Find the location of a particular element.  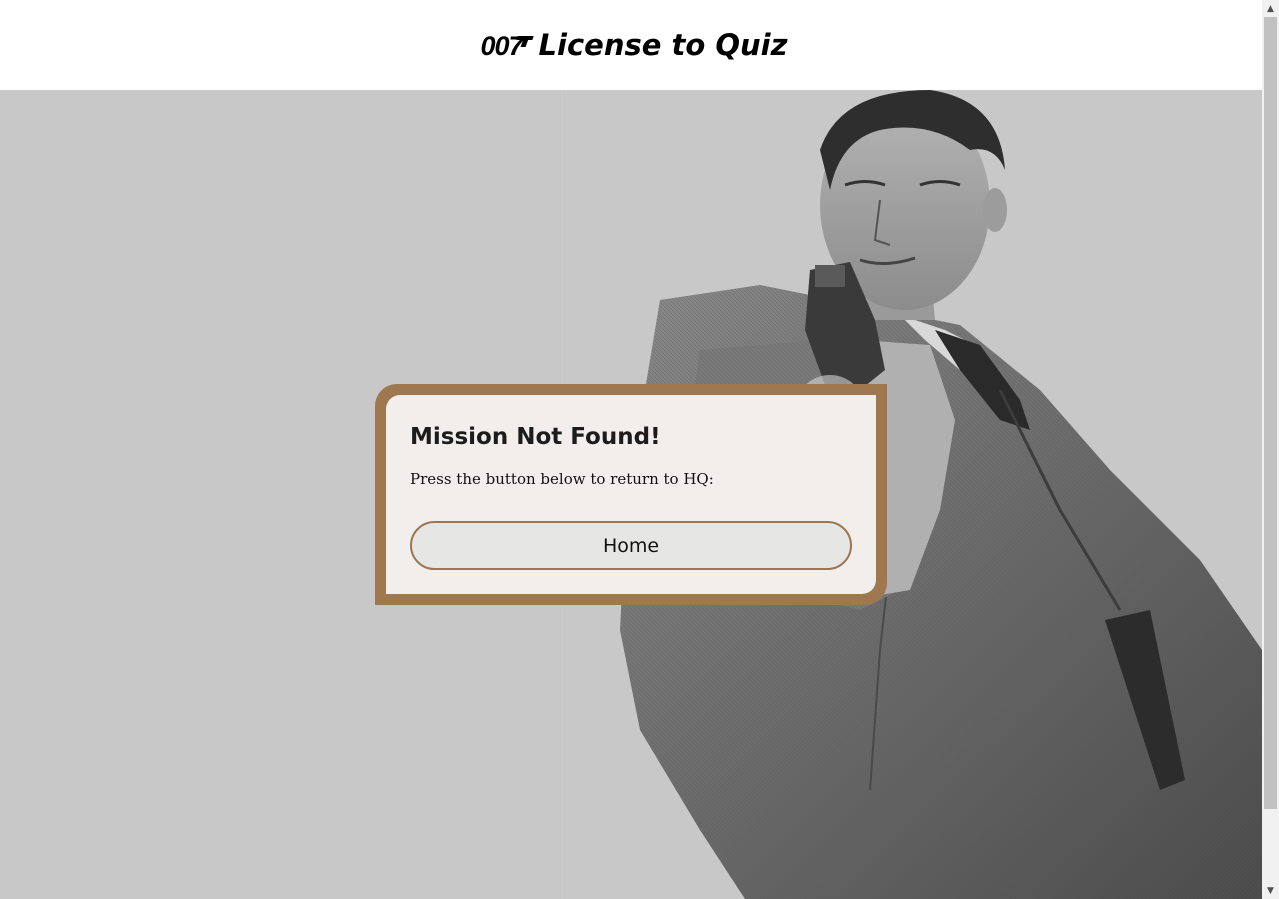

dialog-message: Press the button below to return to HQ: is located at coordinates (562, 479).